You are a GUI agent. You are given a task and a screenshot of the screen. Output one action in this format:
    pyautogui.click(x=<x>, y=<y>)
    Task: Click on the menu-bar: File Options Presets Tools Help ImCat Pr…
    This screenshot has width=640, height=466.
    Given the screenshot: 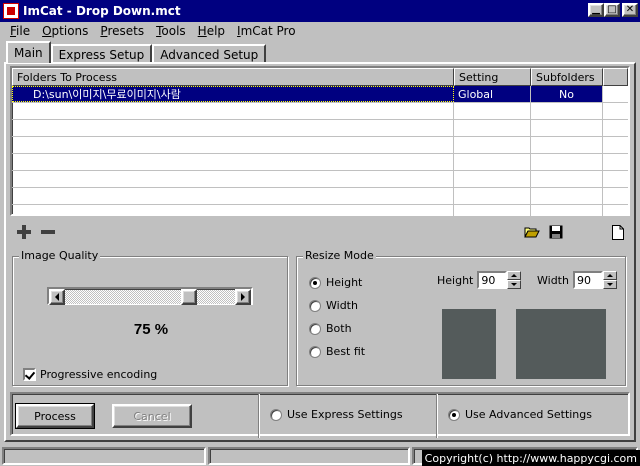 What is the action you would take?
    pyautogui.click(x=320, y=31)
    